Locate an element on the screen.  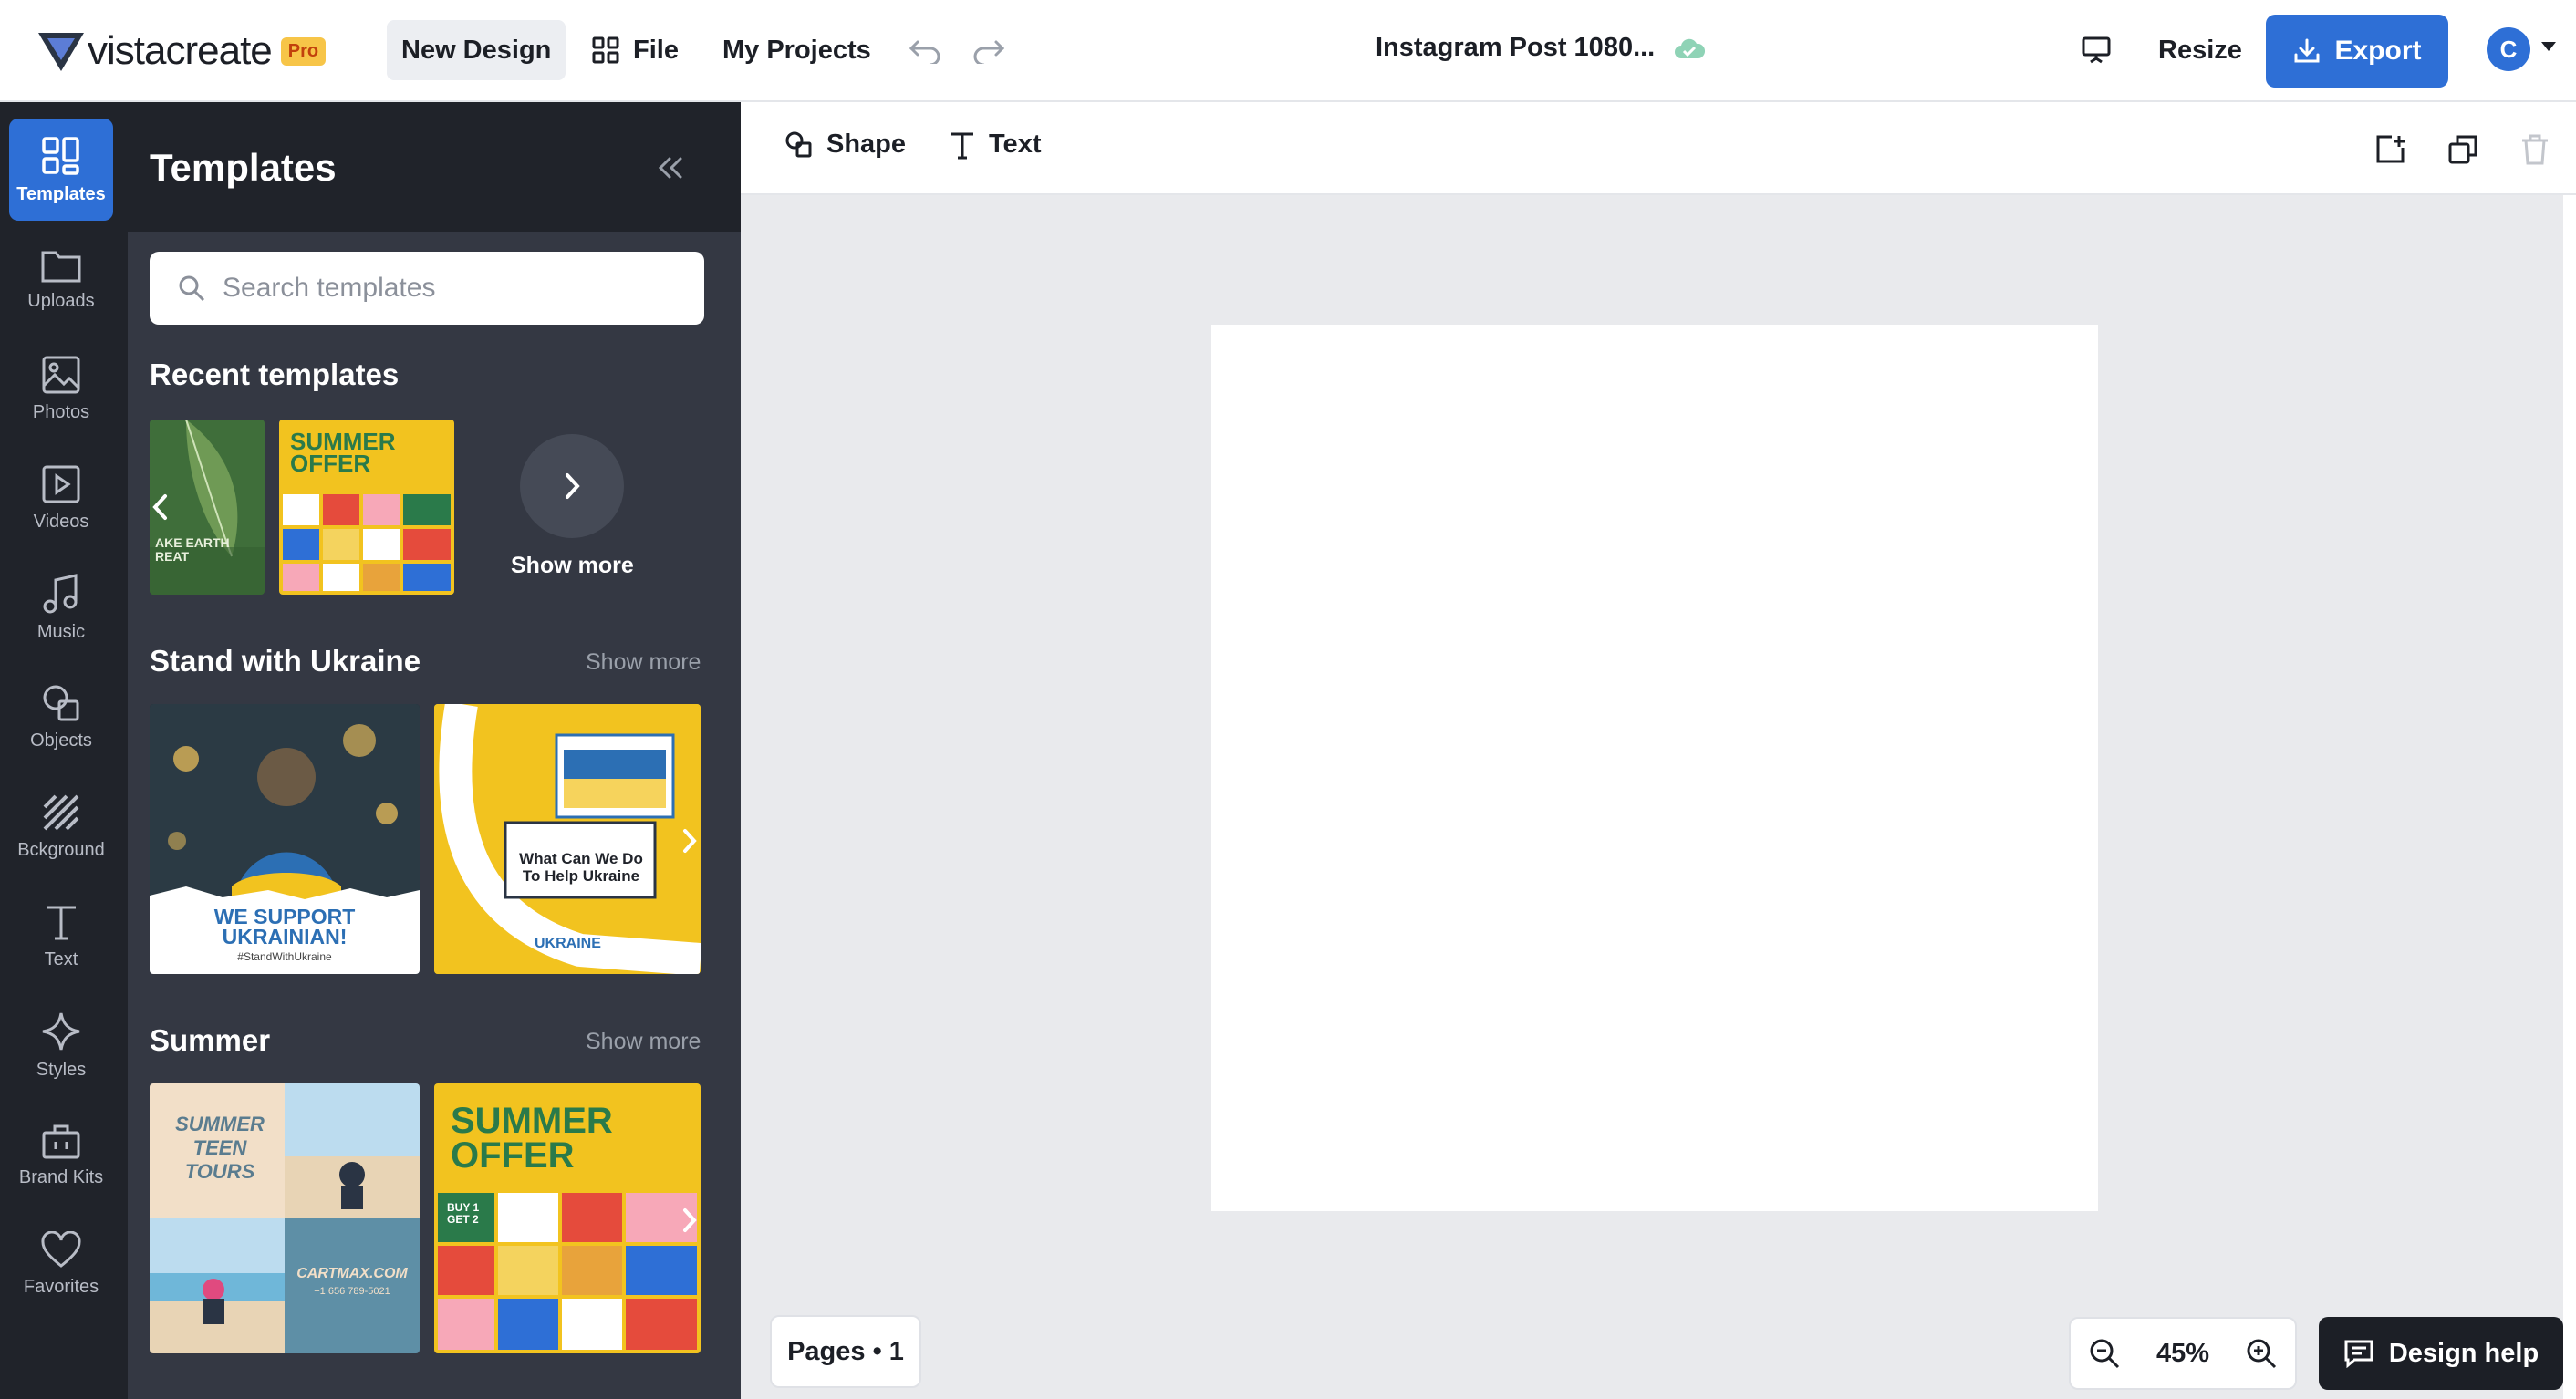
rail-item-music: Music is located at coordinates (61, 607).